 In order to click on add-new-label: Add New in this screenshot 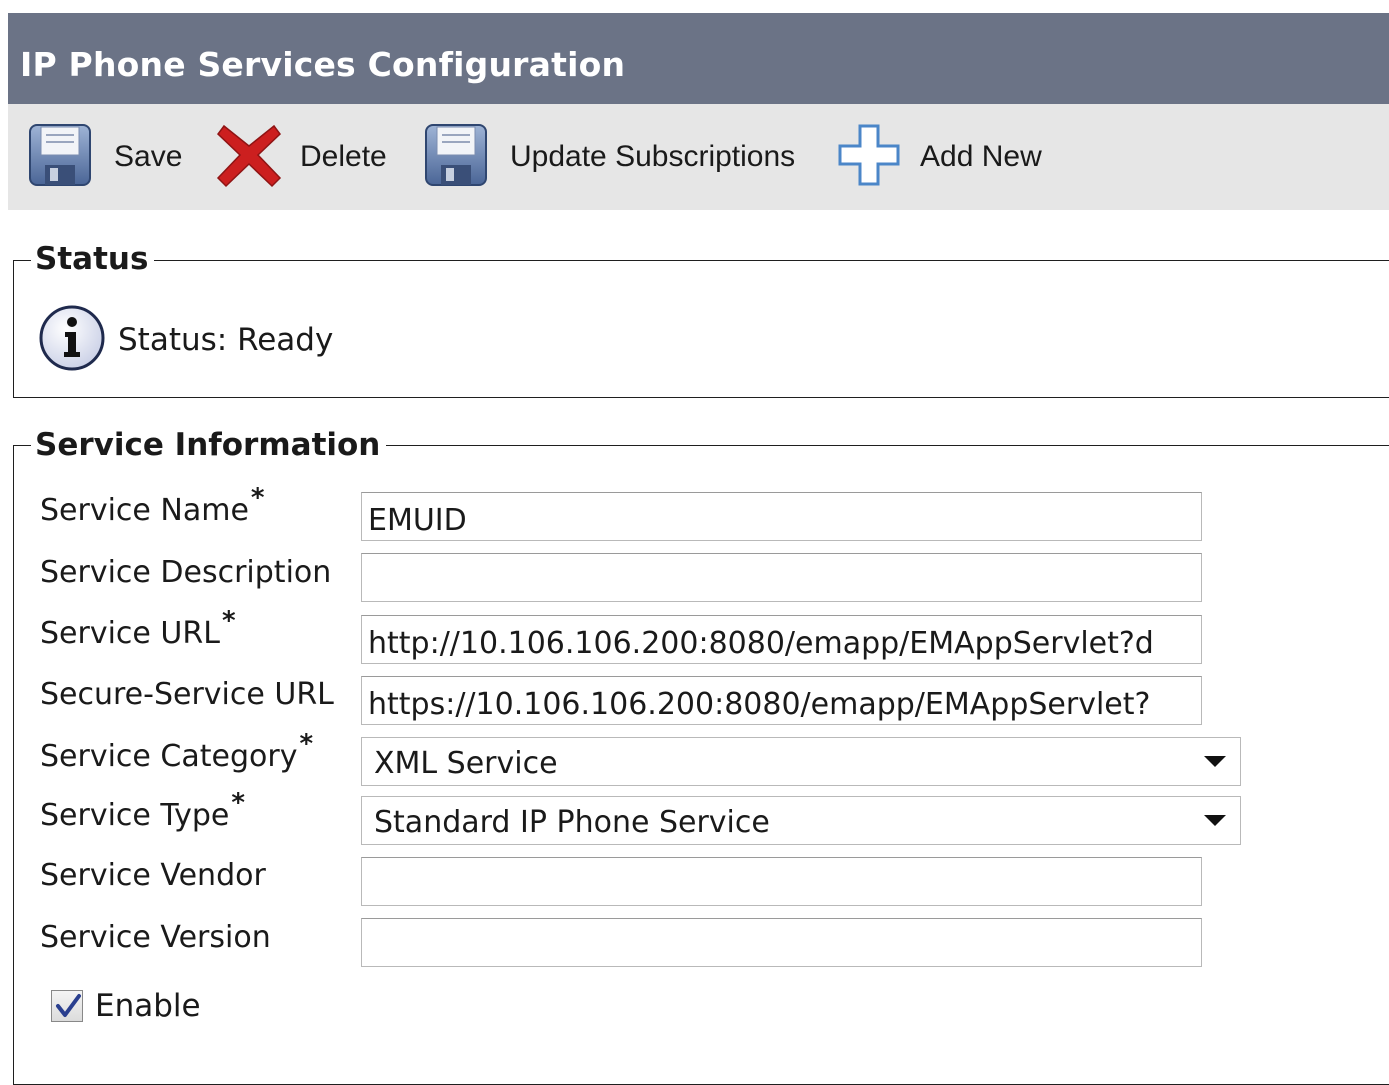, I will do `click(981, 156)`.